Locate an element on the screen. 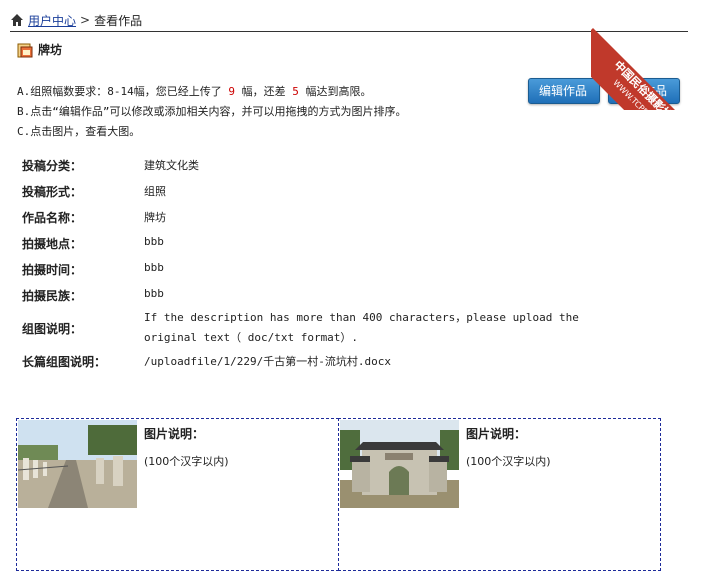 The width and height of the screenshot is (701, 578). uploaded-count: 9 is located at coordinates (231, 91).